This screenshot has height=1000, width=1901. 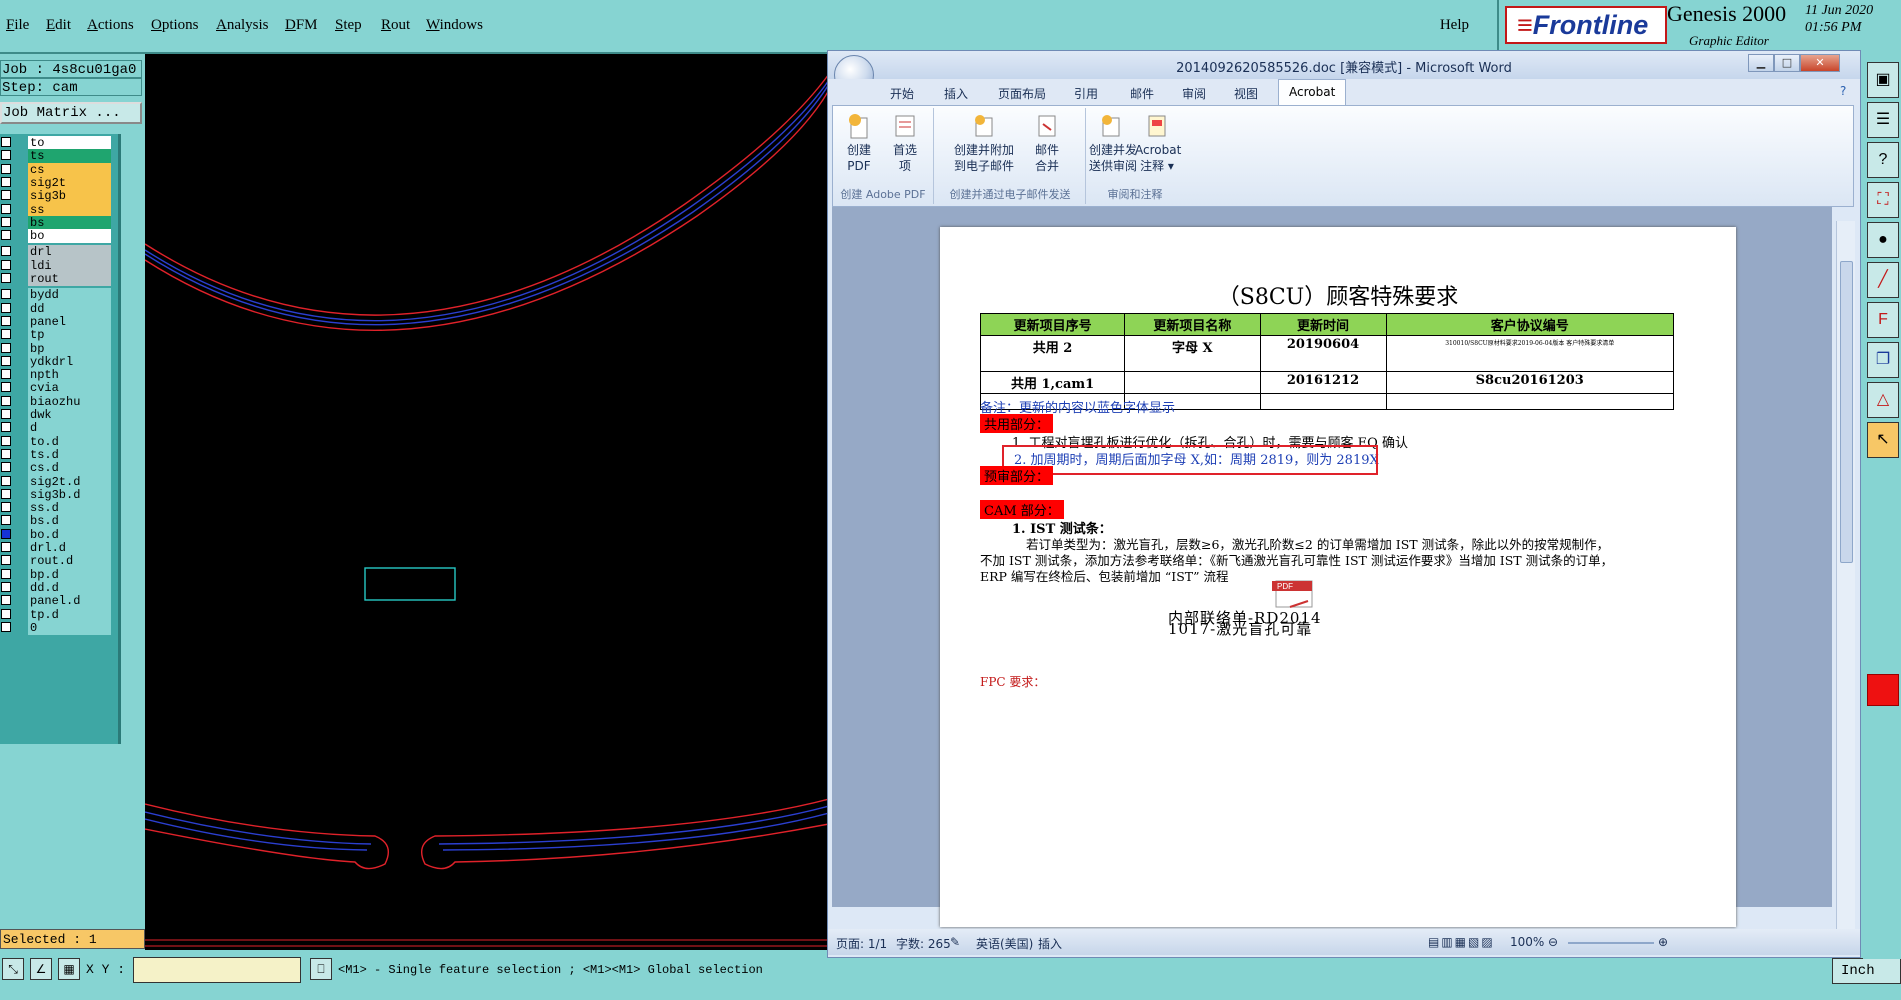 What do you see at coordinates (69, 601) in the screenshot?
I see `layer-name: panel.d` at bounding box center [69, 601].